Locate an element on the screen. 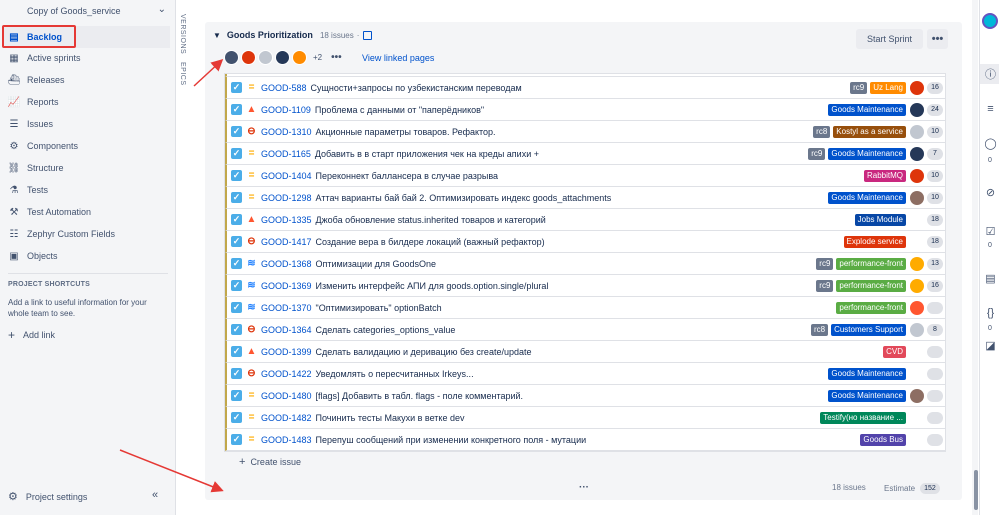 The image size is (999, 515). epic-badge: Kostyl as a service is located at coordinates (869, 132).